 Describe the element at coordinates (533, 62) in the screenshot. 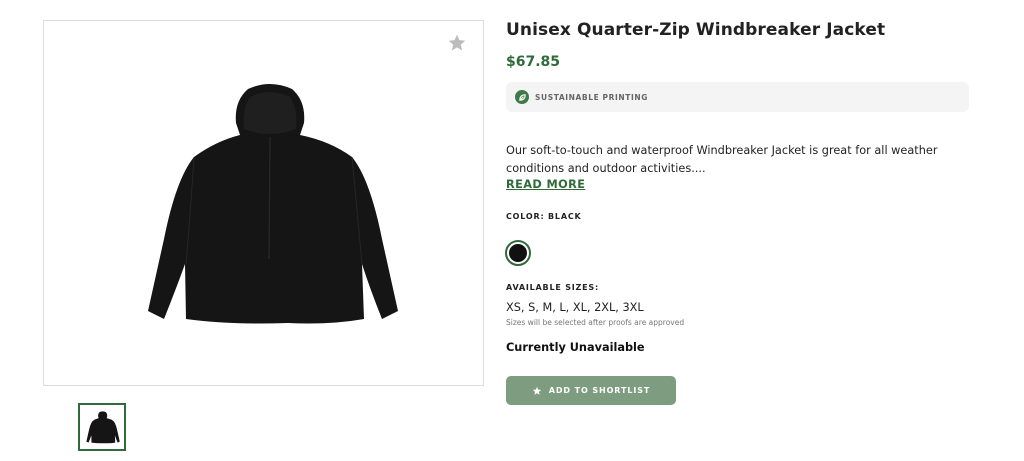

I see `product-price: $67.85` at that location.